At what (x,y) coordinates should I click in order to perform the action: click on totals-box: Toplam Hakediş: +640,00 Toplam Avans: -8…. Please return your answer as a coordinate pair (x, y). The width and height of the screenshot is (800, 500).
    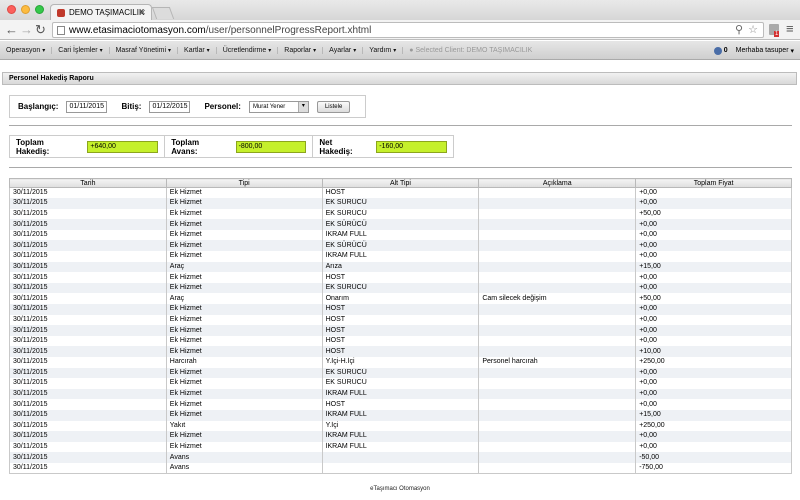
    Looking at the image, I should click on (231, 146).